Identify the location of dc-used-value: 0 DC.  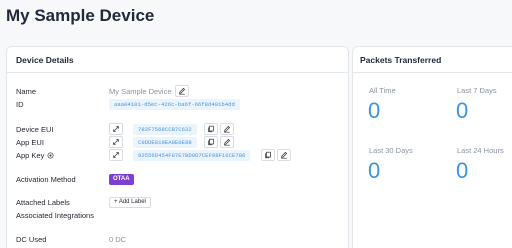
(118, 239).